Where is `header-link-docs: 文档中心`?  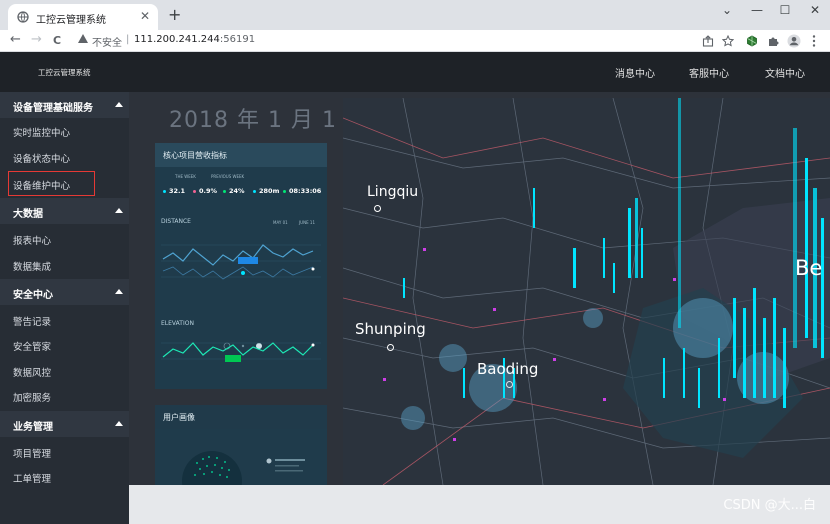 header-link-docs: 文档中心 is located at coordinates (785, 72).